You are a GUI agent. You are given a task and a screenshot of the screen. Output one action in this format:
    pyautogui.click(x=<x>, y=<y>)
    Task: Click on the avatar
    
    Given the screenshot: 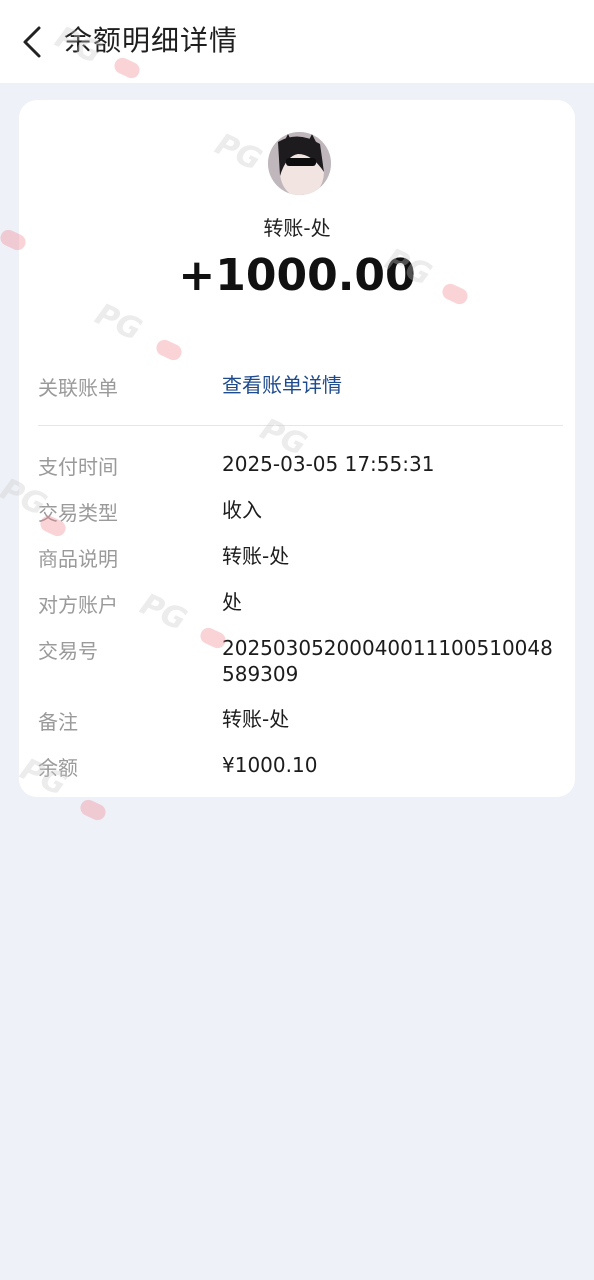 What is the action you would take?
    pyautogui.click(x=299, y=163)
    